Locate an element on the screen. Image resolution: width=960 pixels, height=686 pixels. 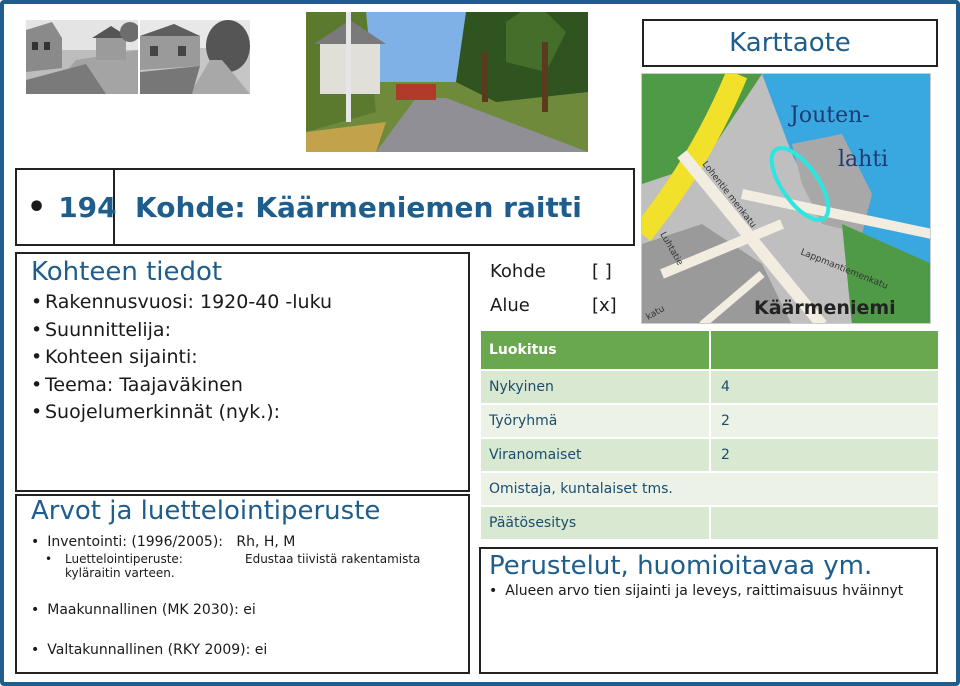
alue-value: [x] is located at coordinates (604, 305).